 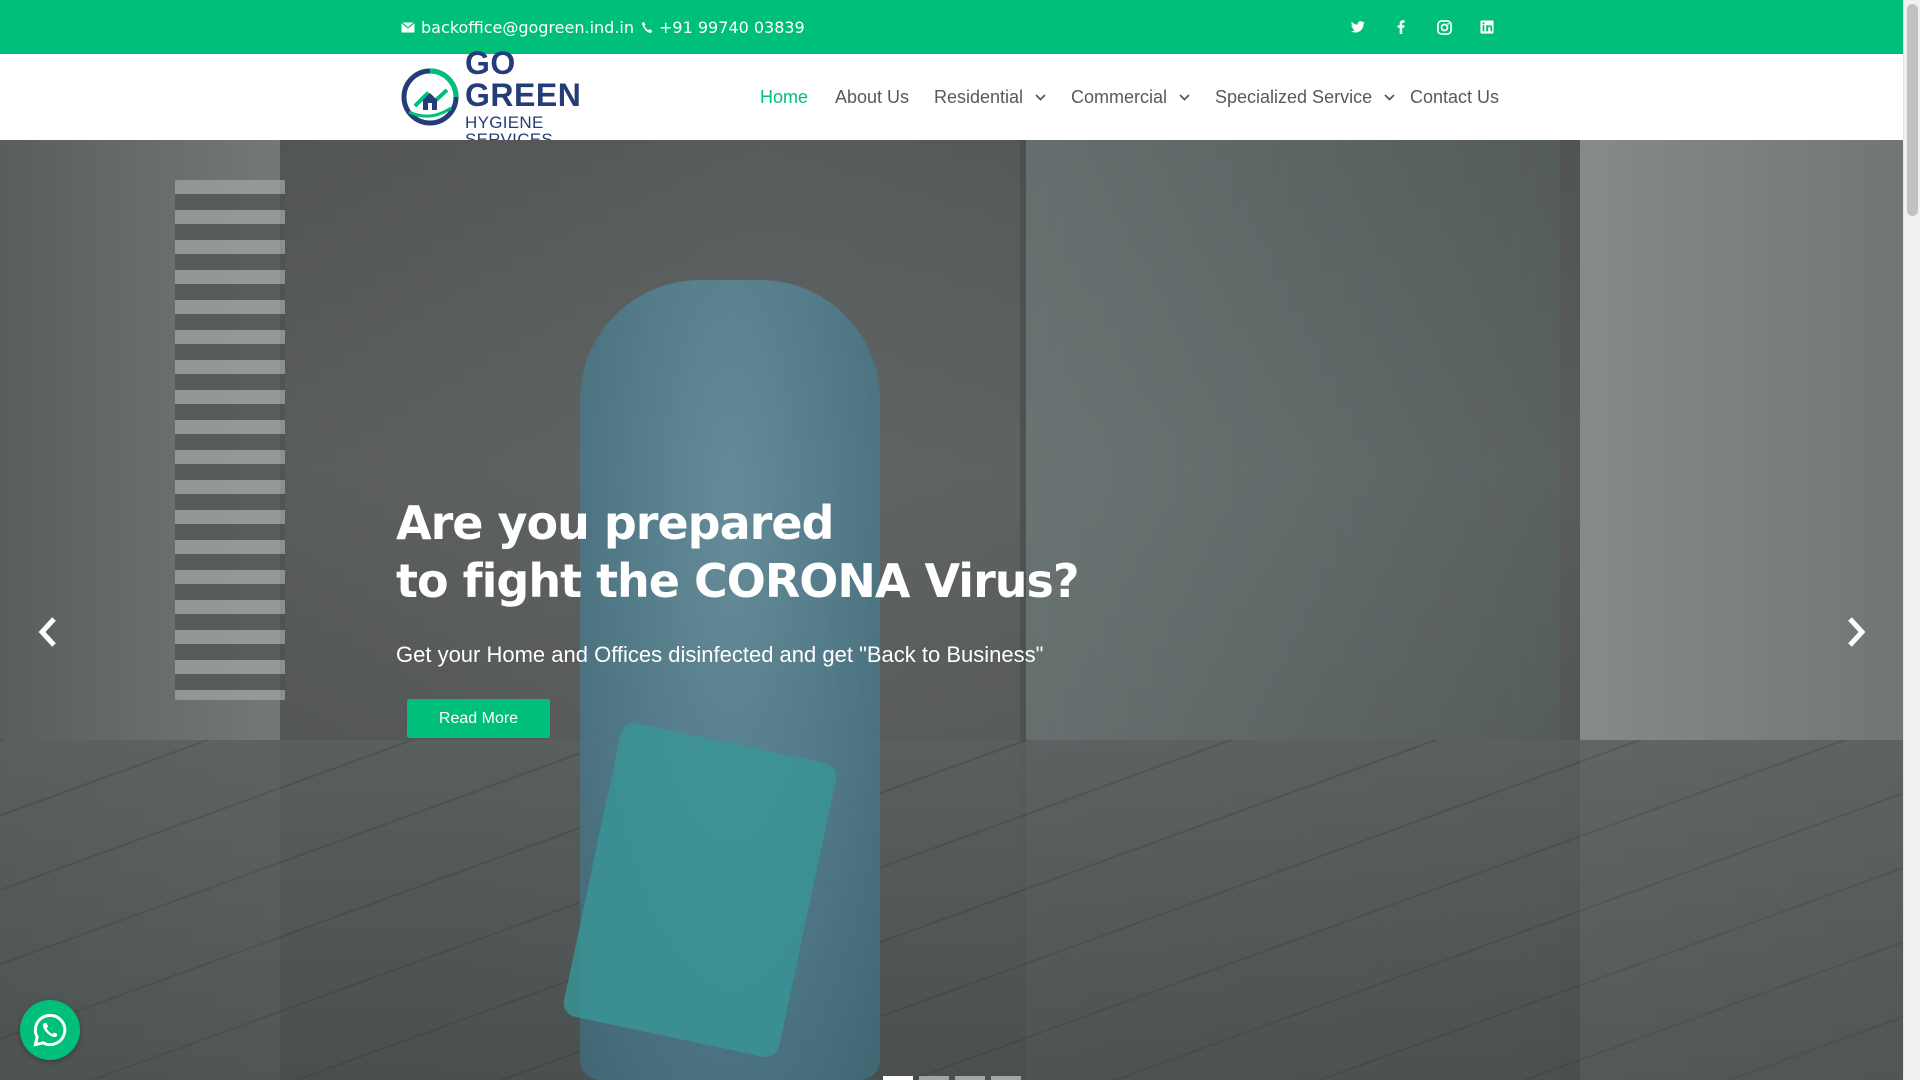 I want to click on nav-about-us: About Us, so click(x=872, y=97).